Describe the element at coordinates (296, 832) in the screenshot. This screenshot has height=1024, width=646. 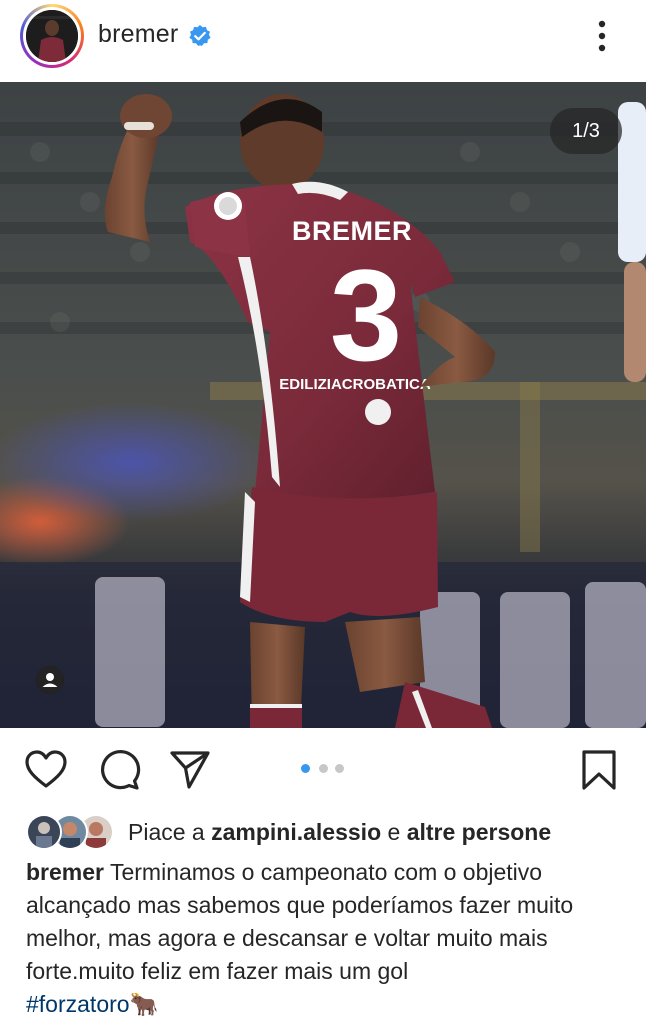
I see `likes-user: zampini.alessio` at that location.